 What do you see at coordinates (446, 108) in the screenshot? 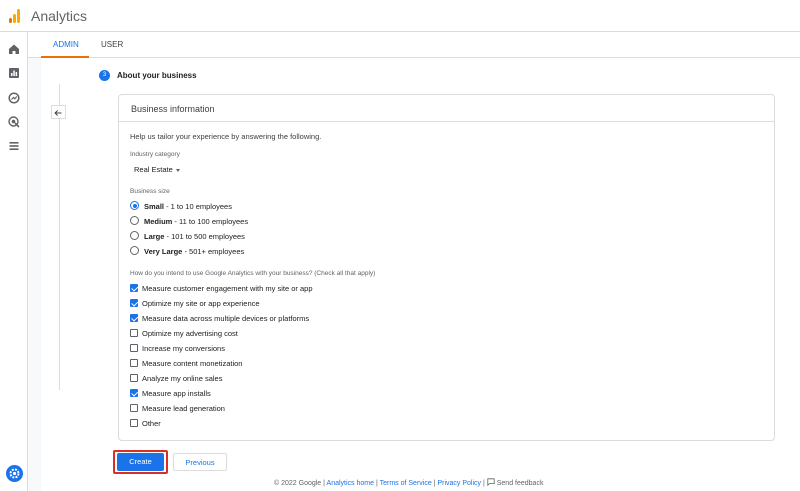
I see `card-header: Business information` at bounding box center [446, 108].